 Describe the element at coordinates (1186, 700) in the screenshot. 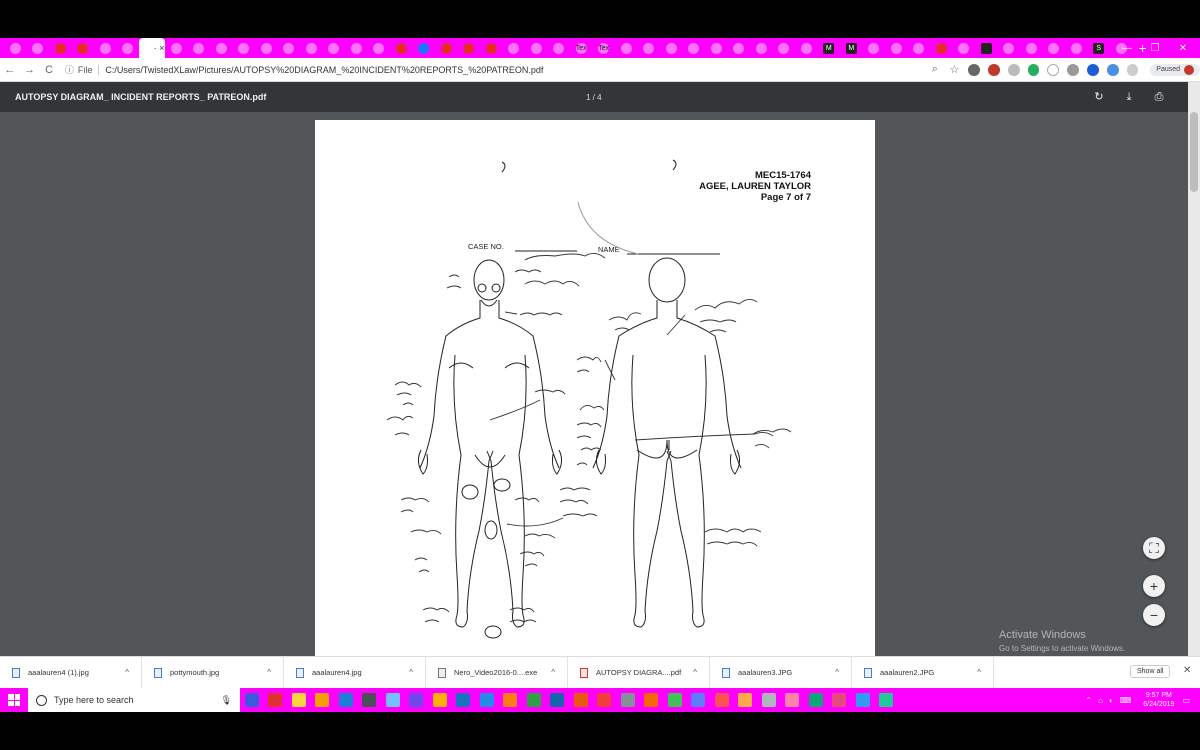

I see `notifications-icon: ▭` at that location.